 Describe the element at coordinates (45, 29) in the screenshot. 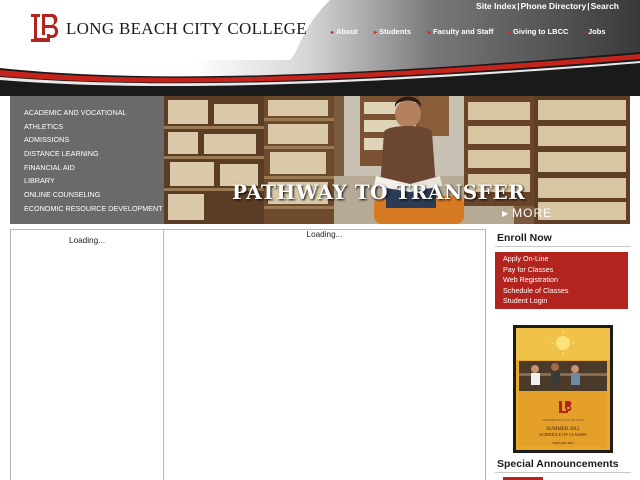

I see `college-logo-icon` at that location.